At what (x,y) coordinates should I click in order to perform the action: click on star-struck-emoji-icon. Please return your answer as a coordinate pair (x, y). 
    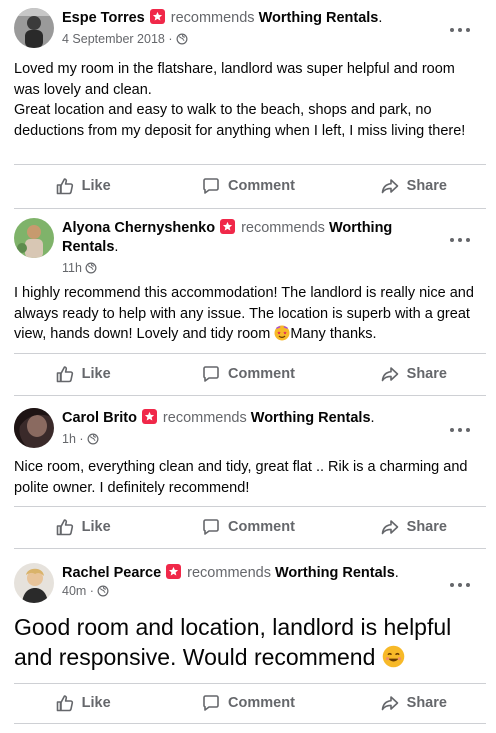
    Looking at the image, I should click on (282, 336).